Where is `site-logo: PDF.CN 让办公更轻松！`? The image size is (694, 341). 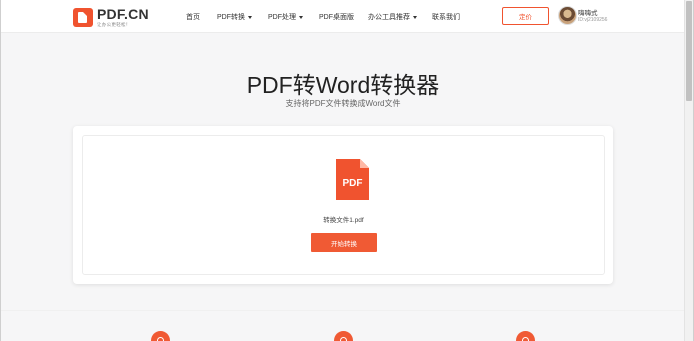 site-logo: PDF.CN 让办公更轻松！ is located at coordinates (111, 17).